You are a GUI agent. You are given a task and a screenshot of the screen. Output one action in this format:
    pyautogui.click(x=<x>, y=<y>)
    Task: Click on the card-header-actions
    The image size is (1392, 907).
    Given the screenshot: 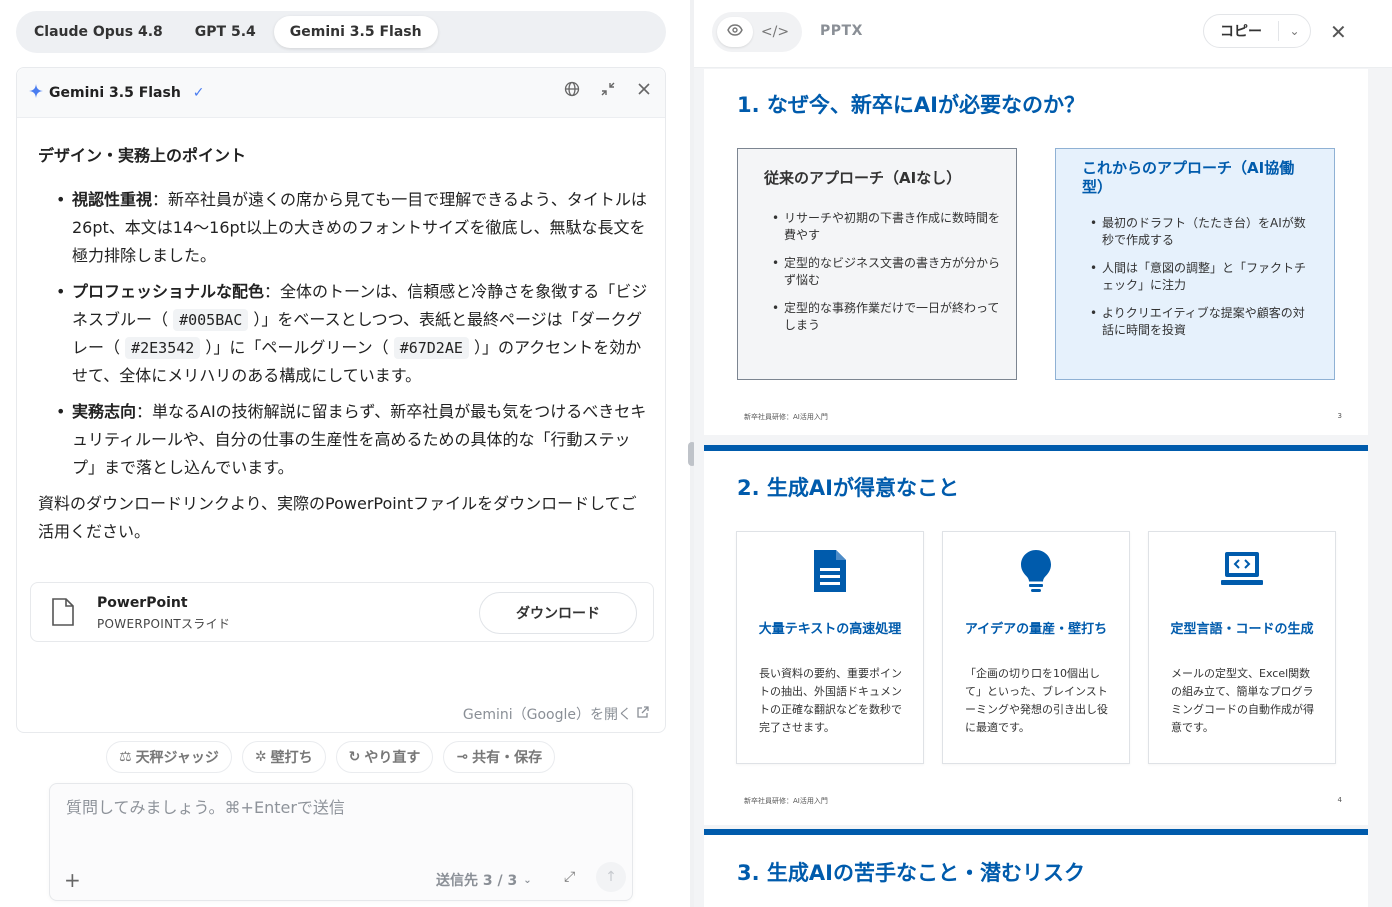 What is the action you would take?
    pyautogui.click(x=608, y=89)
    